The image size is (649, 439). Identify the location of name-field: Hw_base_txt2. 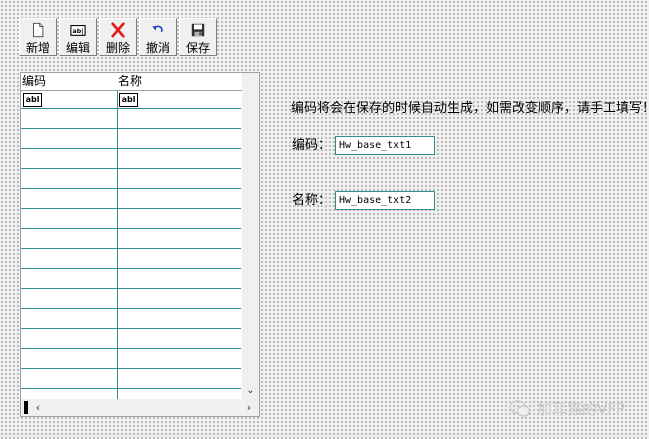
(385, 200).